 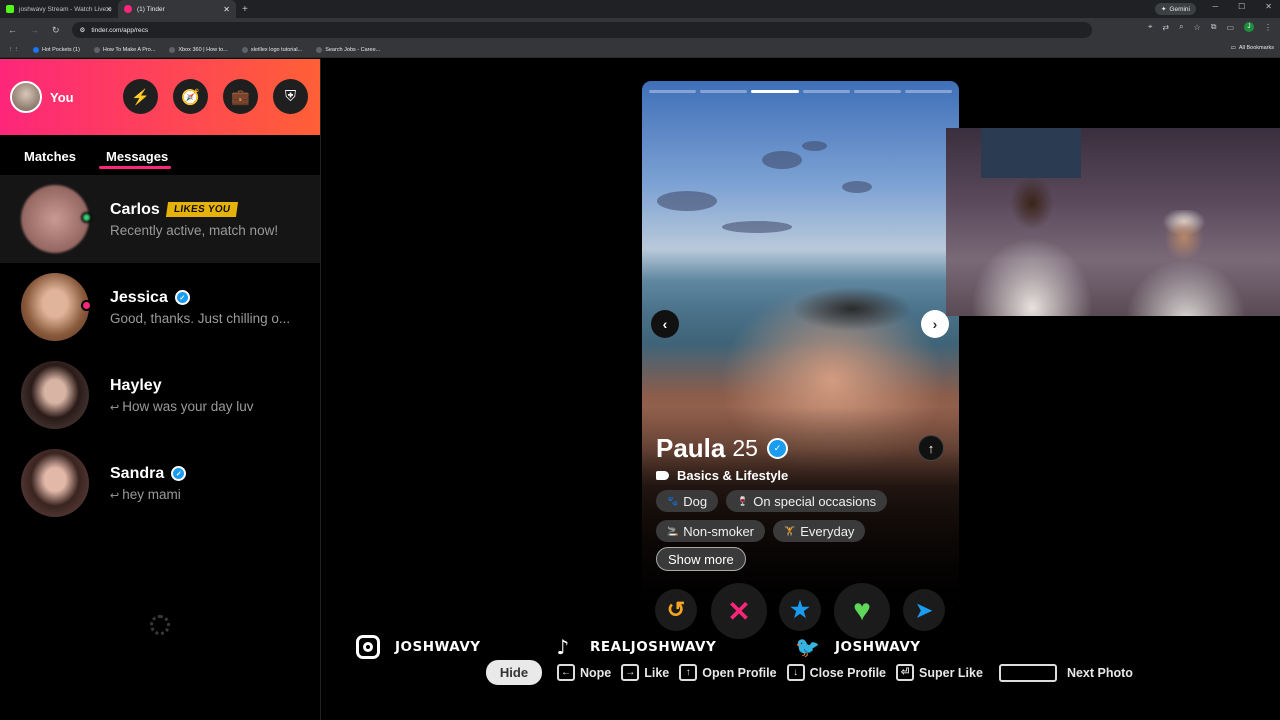 What do you see at coordinates (931, 448) in the screenshot?
I see `open-profile-arrow-icon: ↑` at bounding box center [931, 448].